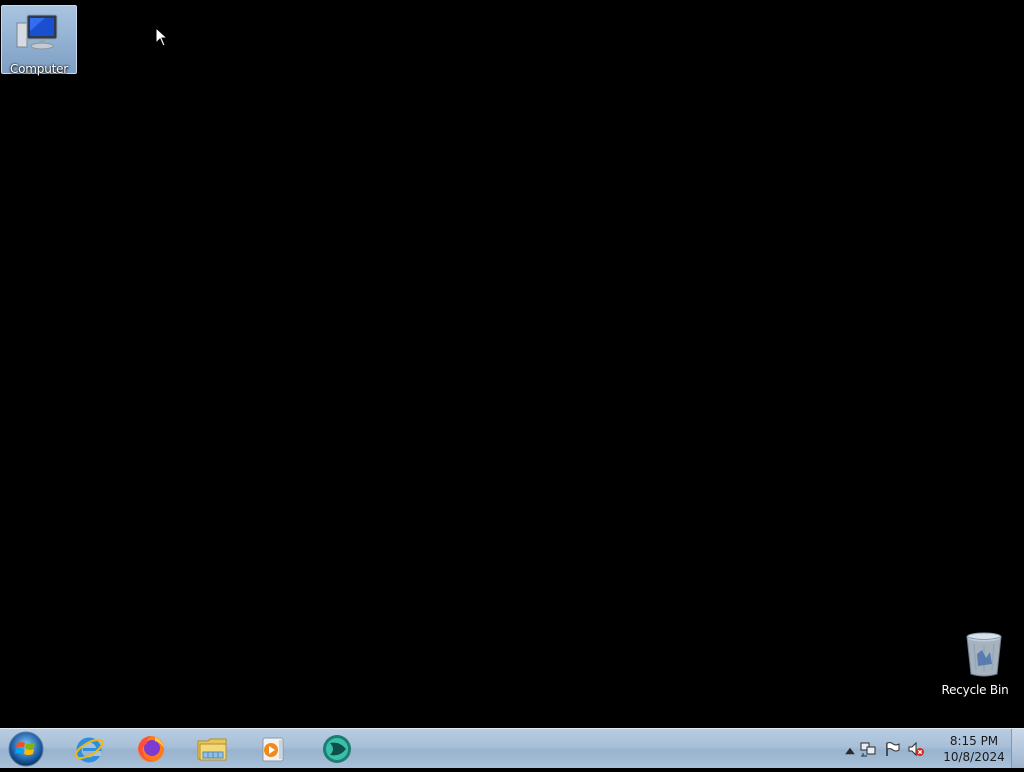 The width and height of the screenshot is (1024, 772). I want to click on desktop-icon-label: Computer, so click(39, 69).